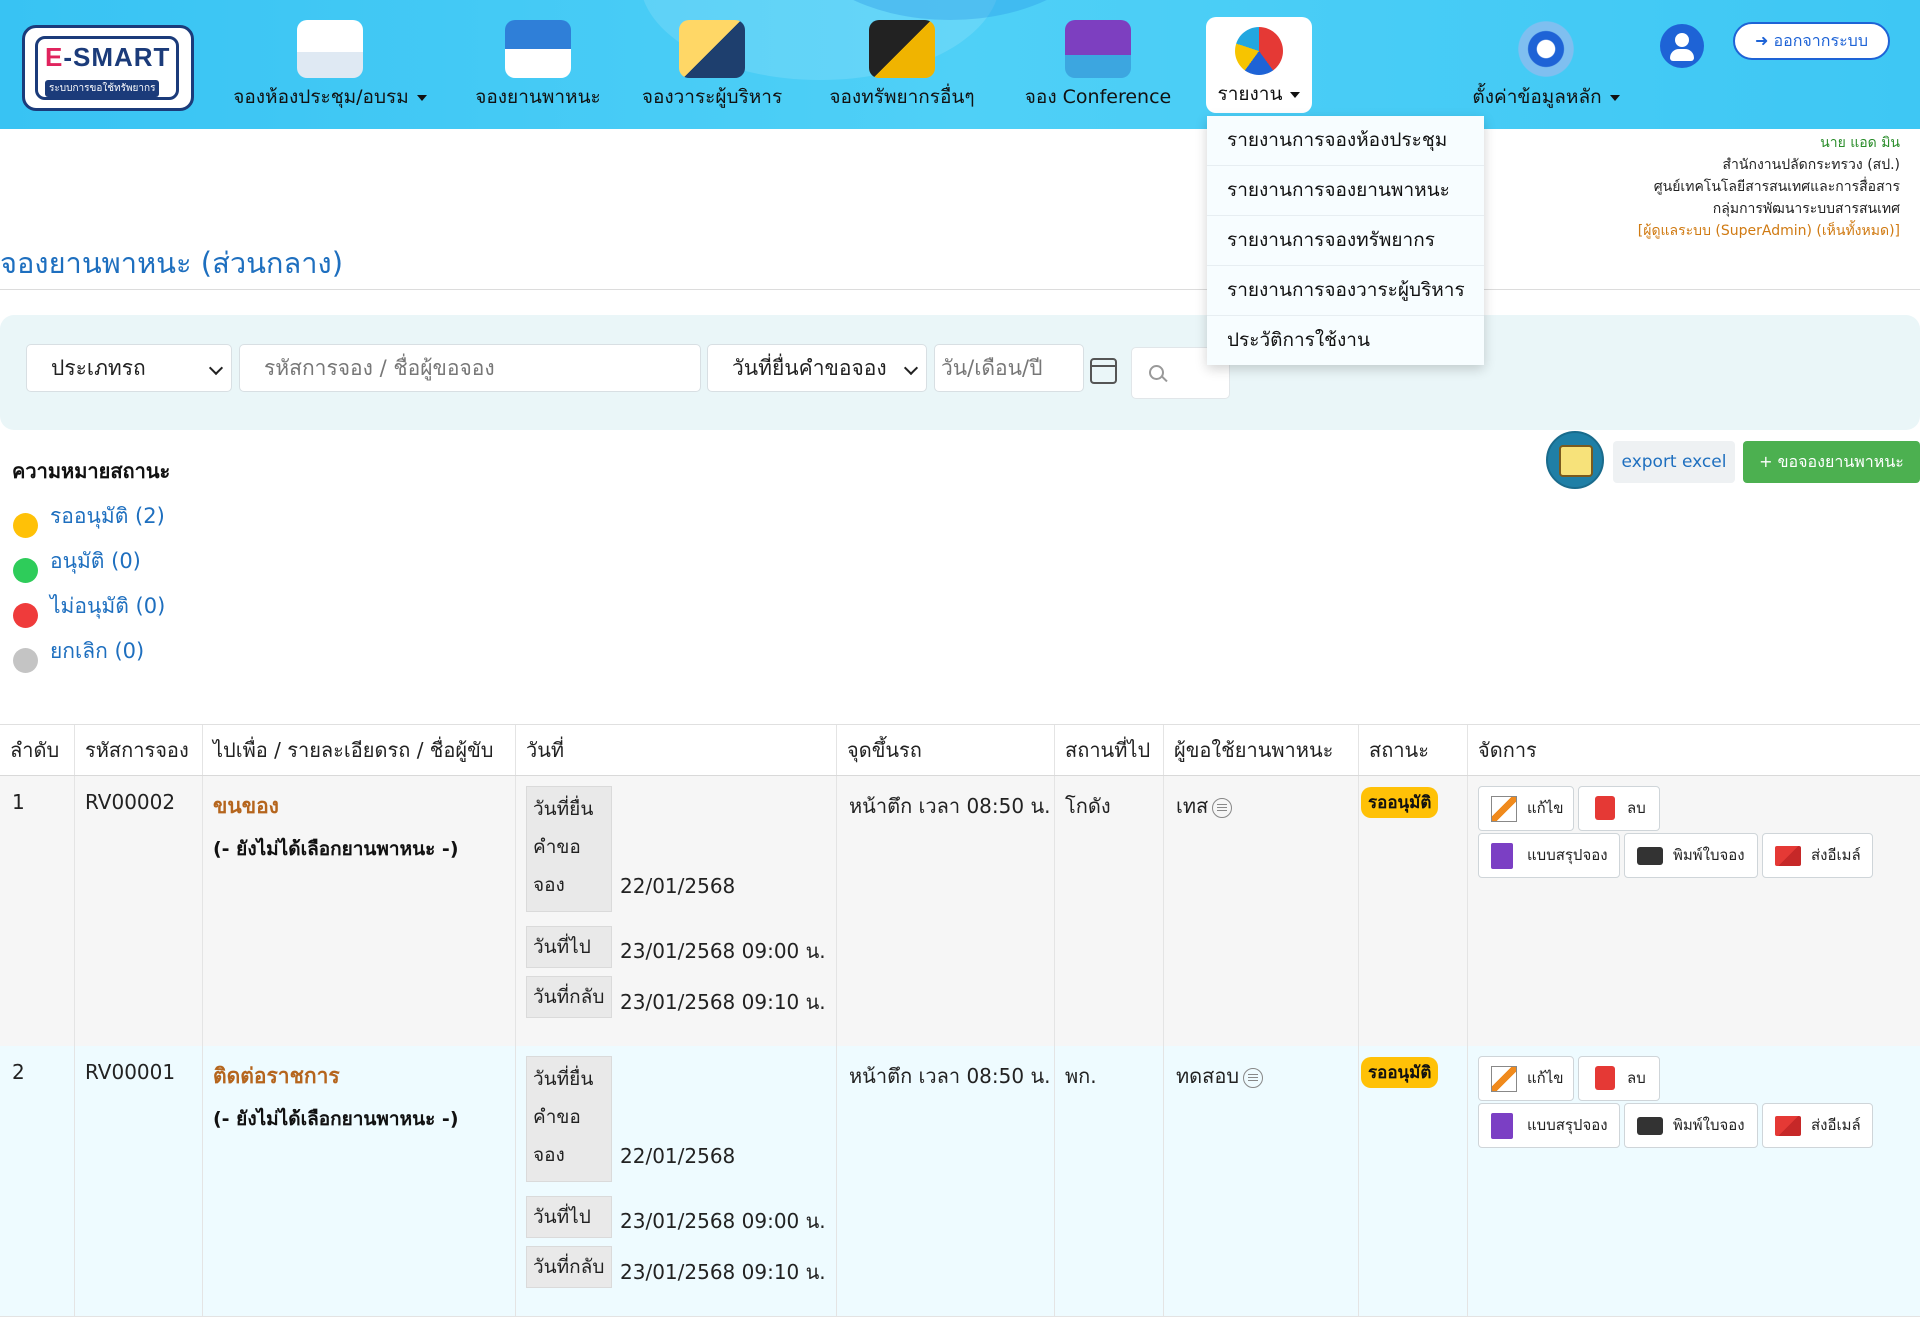 This screenshot has height=1330, width=1920. I want to click on nav-executive: จองวาระผู้บริหาร, so click(712, 66).